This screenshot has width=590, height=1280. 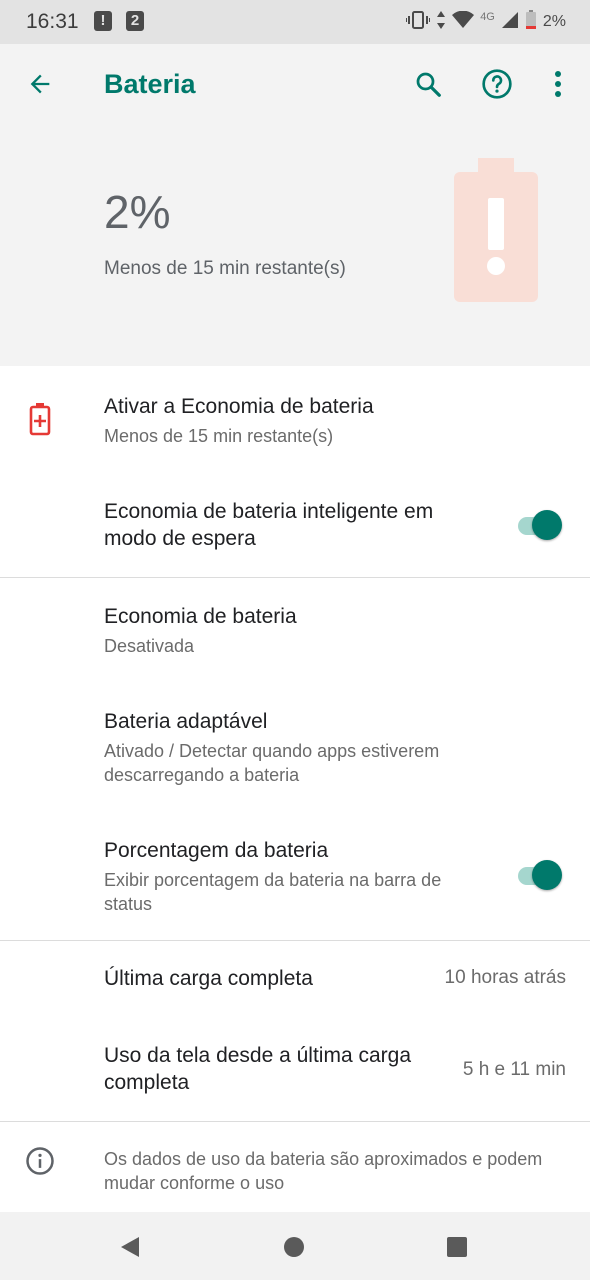 What do you see at coordinates (510, 22) in the screenshot?
I see `signal-icon` at bounding box center [510, 22].